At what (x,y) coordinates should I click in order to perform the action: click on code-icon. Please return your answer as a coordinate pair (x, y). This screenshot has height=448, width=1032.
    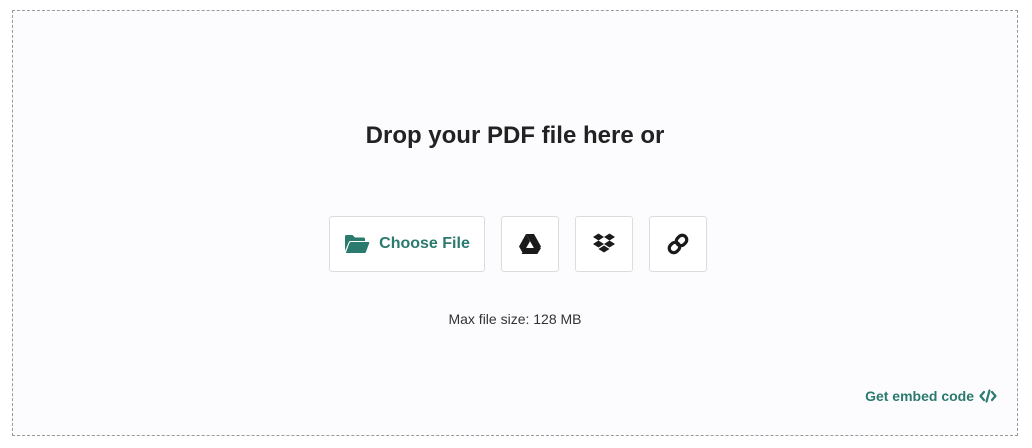
    Looking at the image, I should click on (988, 396).